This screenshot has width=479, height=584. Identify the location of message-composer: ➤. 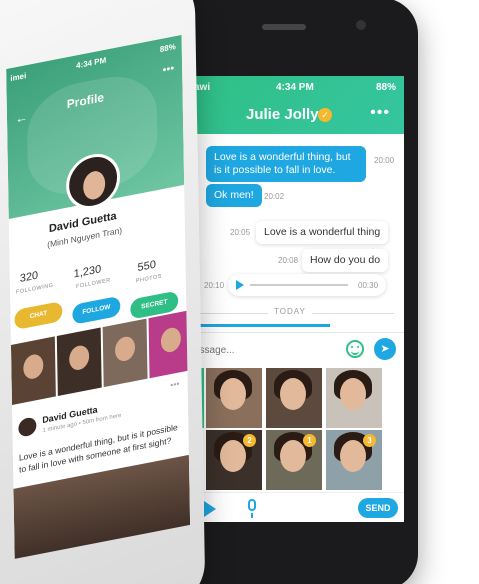
(297, 349).